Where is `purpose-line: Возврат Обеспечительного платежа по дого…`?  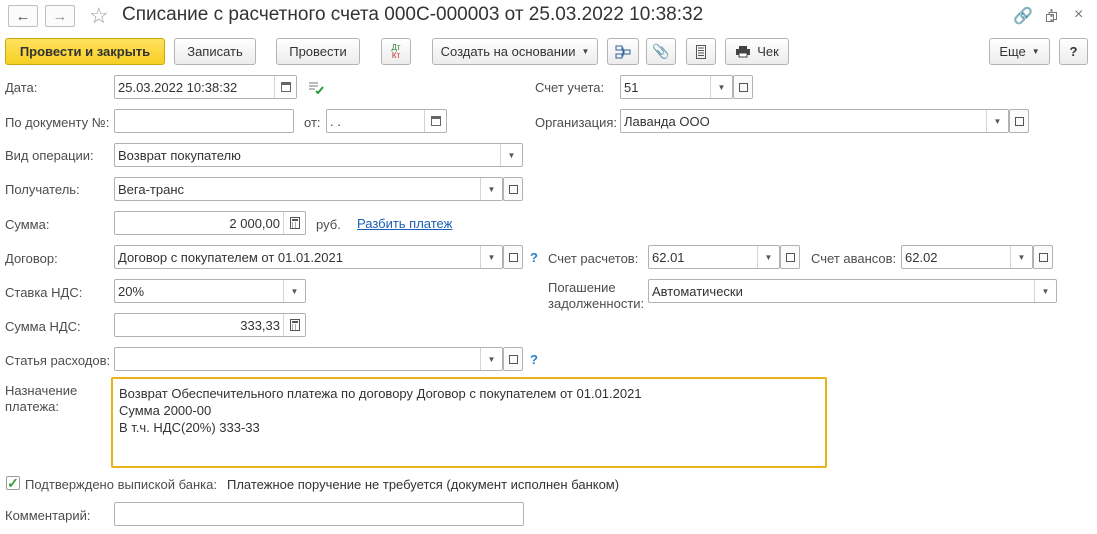
purpose-line: Возврат Обеспечительного платежа по дого… is located at coordinates (380, 393).